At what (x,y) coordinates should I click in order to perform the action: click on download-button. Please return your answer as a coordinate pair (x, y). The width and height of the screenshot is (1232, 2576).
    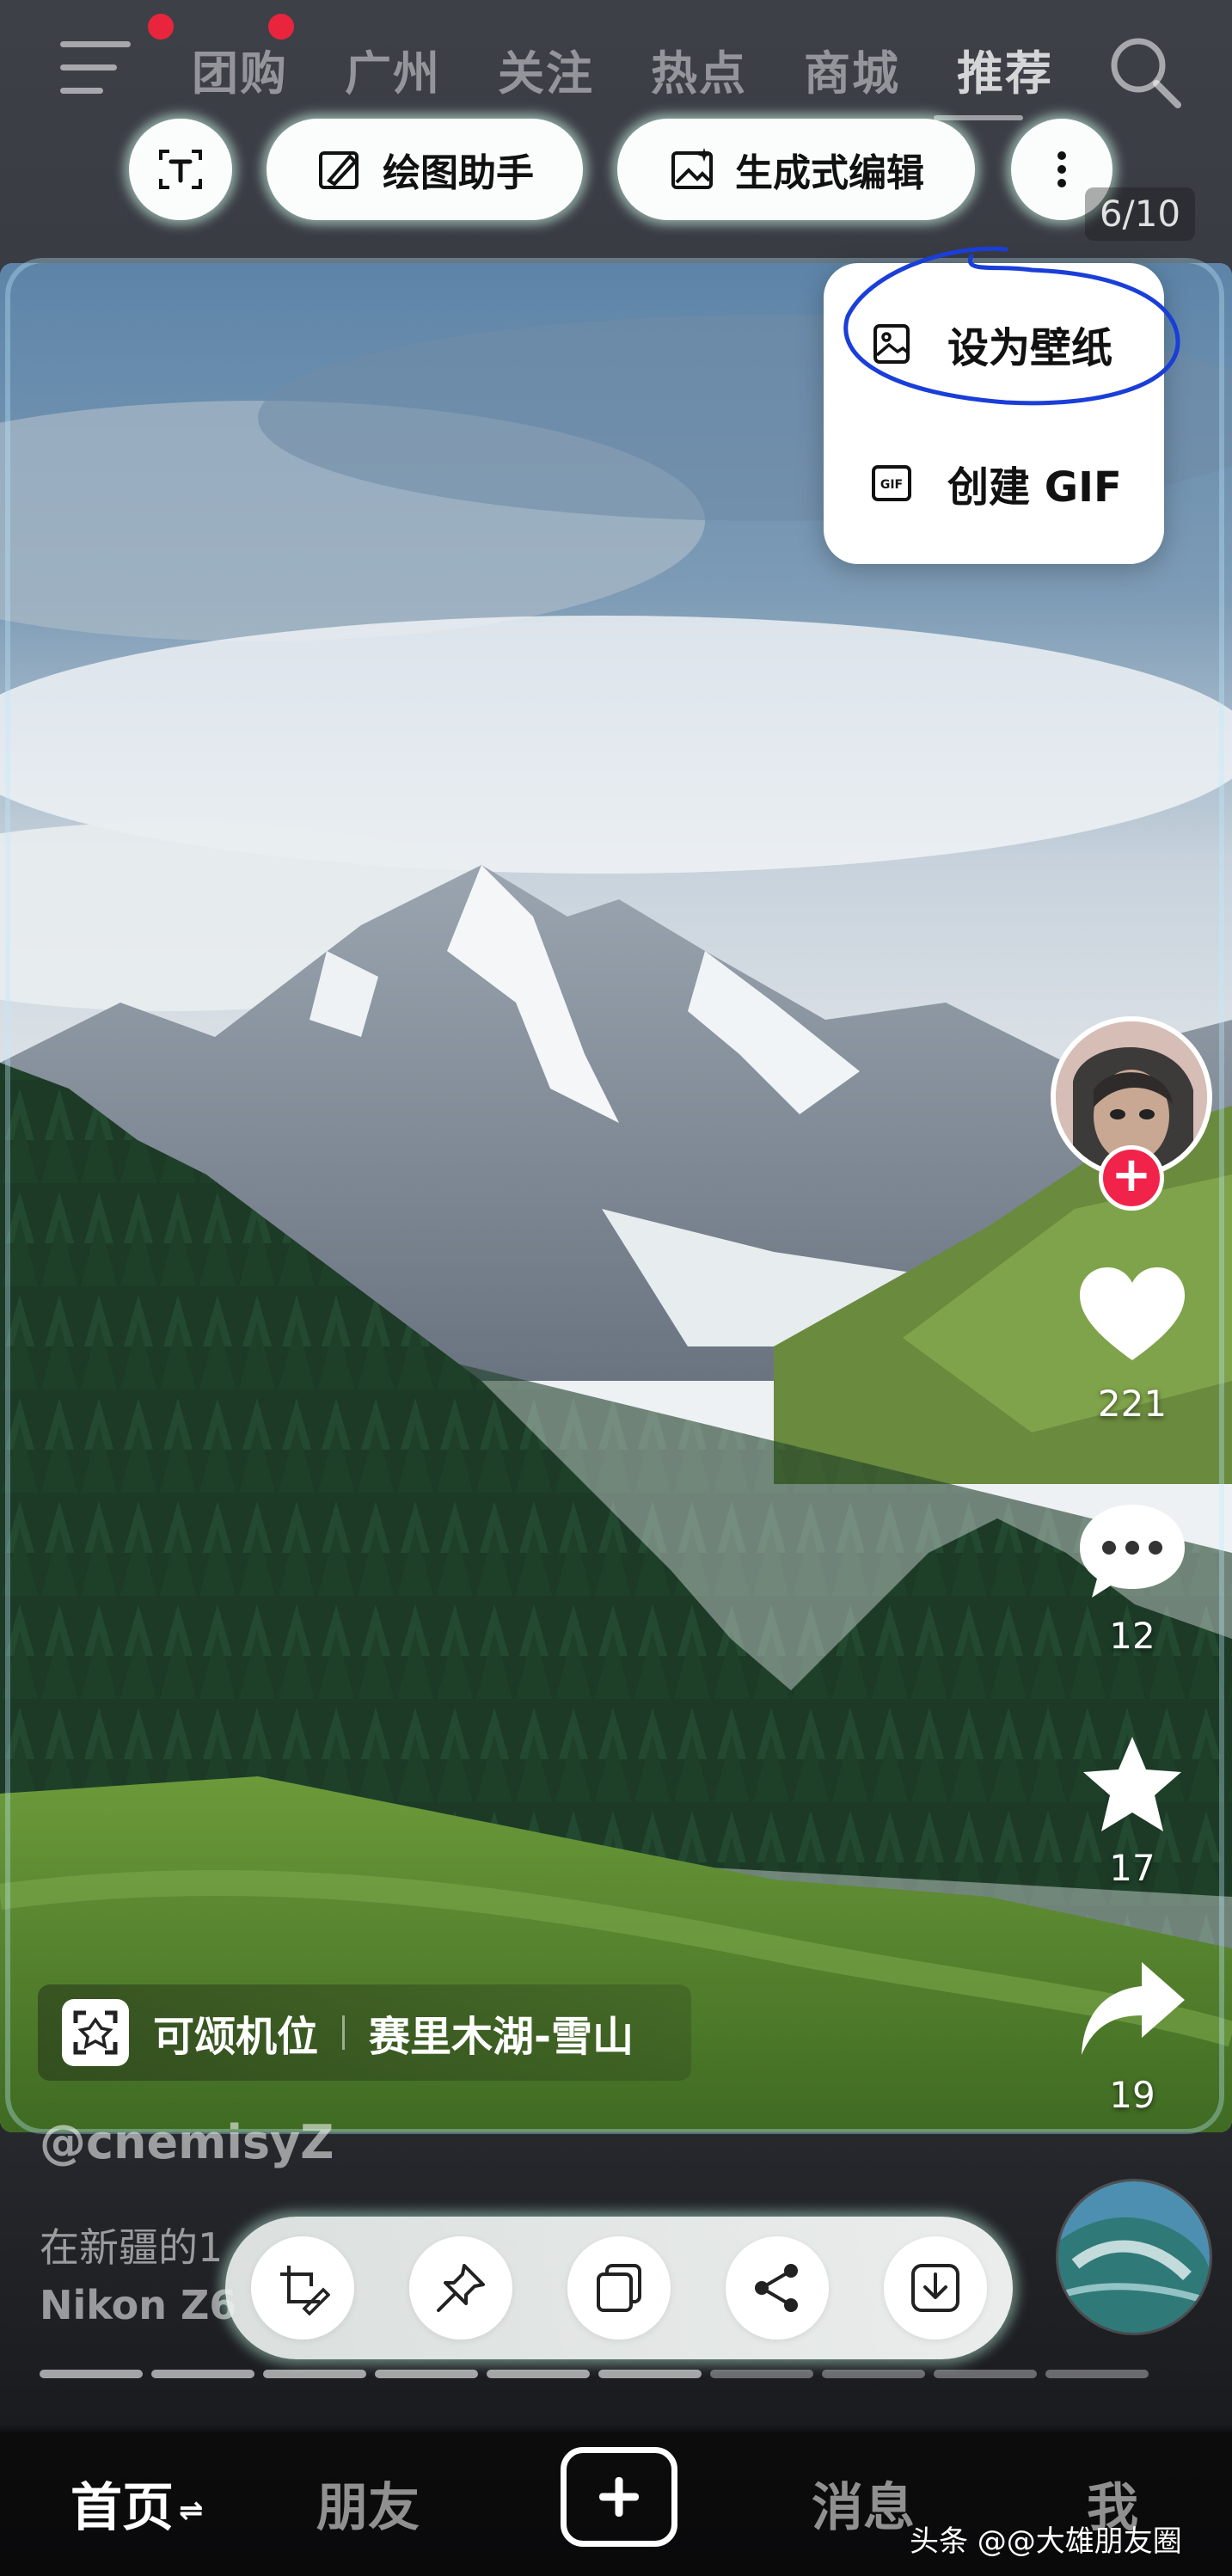
    Looking at the image, I should click on (935, 2288).